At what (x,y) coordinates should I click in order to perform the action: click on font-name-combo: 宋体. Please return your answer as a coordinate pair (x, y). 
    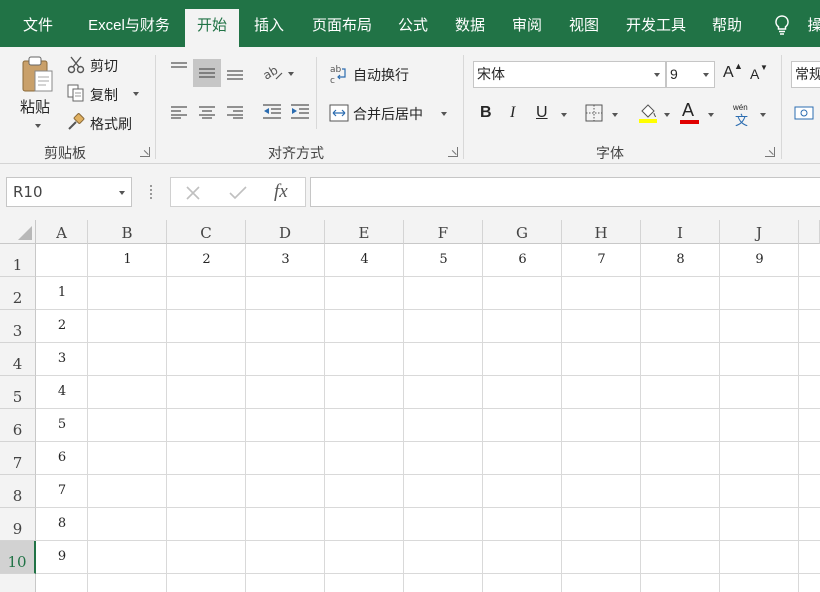
    Looking at the image, I should click on (569, 74).